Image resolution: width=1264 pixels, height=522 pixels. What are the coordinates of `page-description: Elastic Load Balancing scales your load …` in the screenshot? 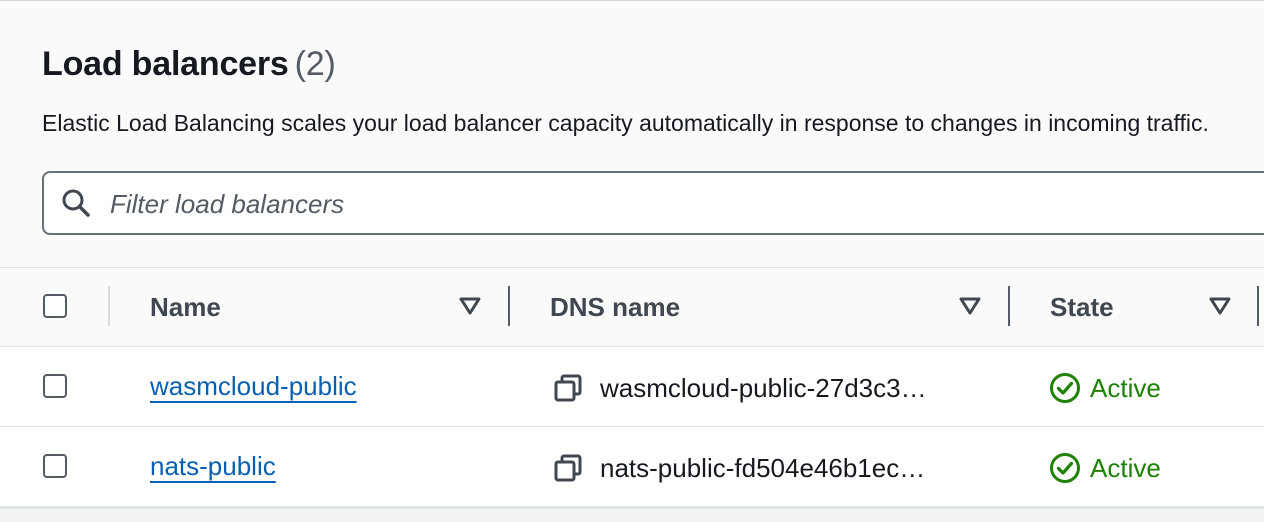 It's located at (625, 123).